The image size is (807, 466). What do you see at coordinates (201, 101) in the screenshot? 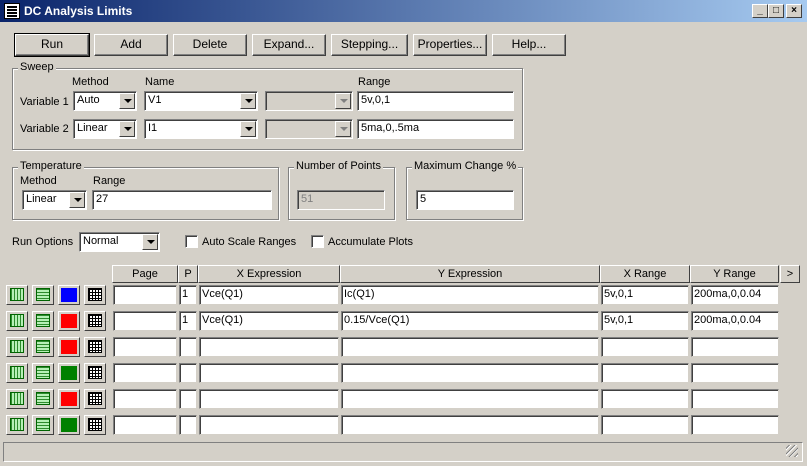
I see `variable1-name-select: V1` at bounding box center [201, 101].